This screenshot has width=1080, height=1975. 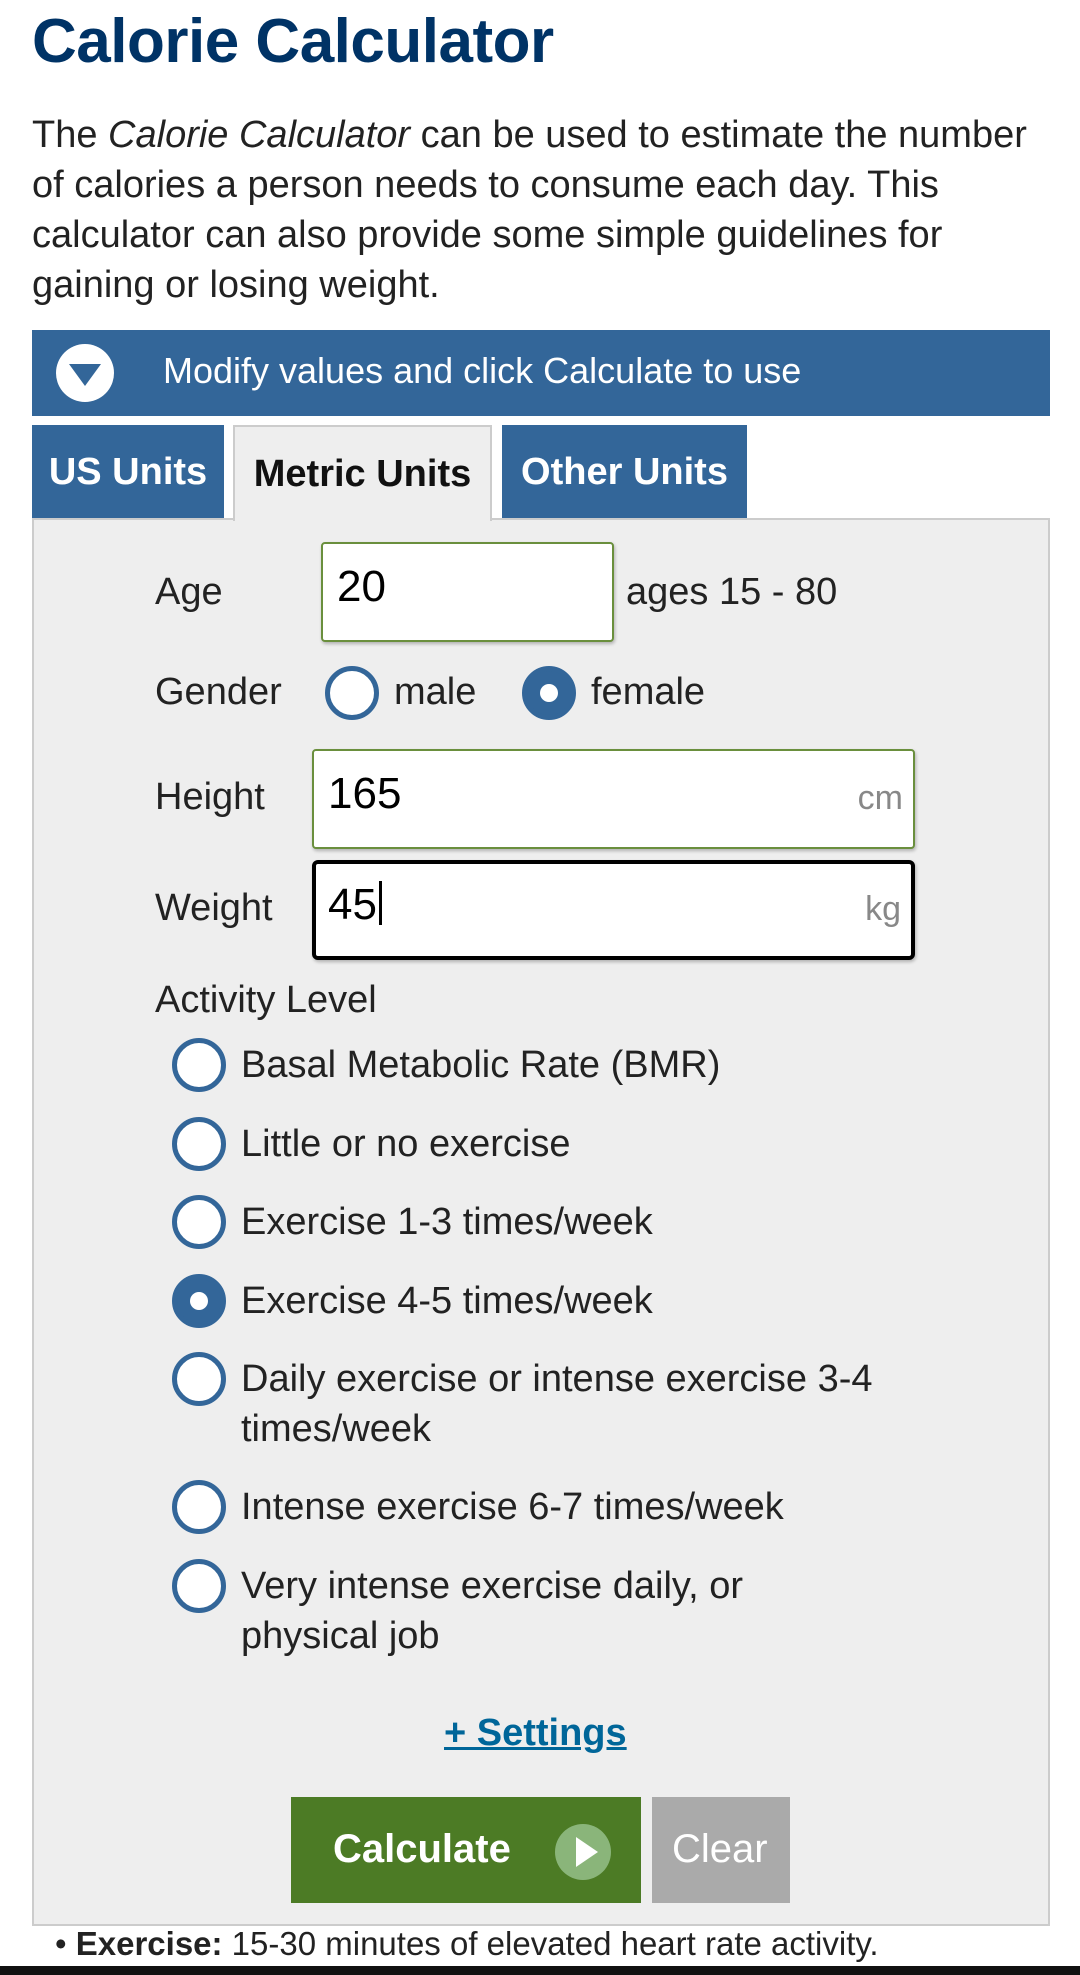 I want to click on tab-us-units: US Units, so click(x=128, y=472).